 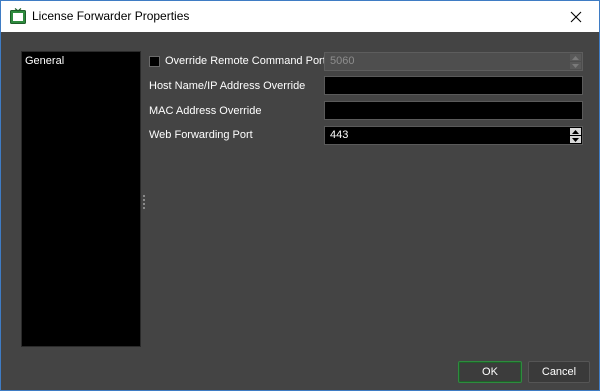 I want to click on remote-command-port-stepper, so click(x=575, y=61).